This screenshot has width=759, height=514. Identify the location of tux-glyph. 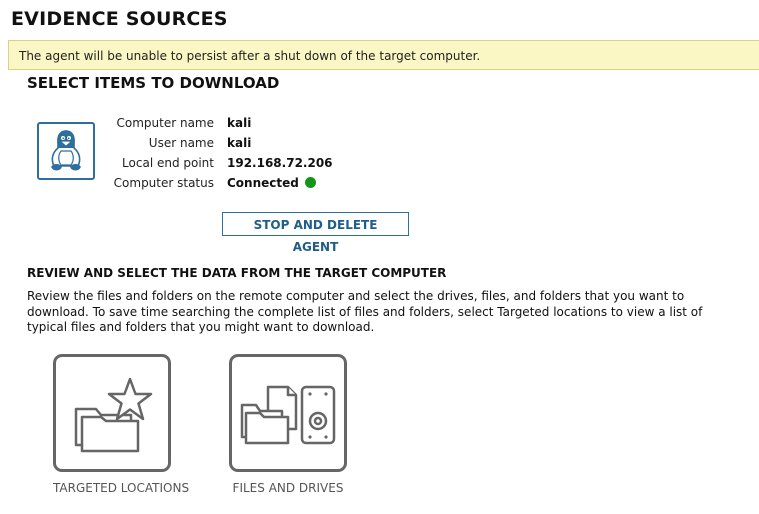
(66, 150).